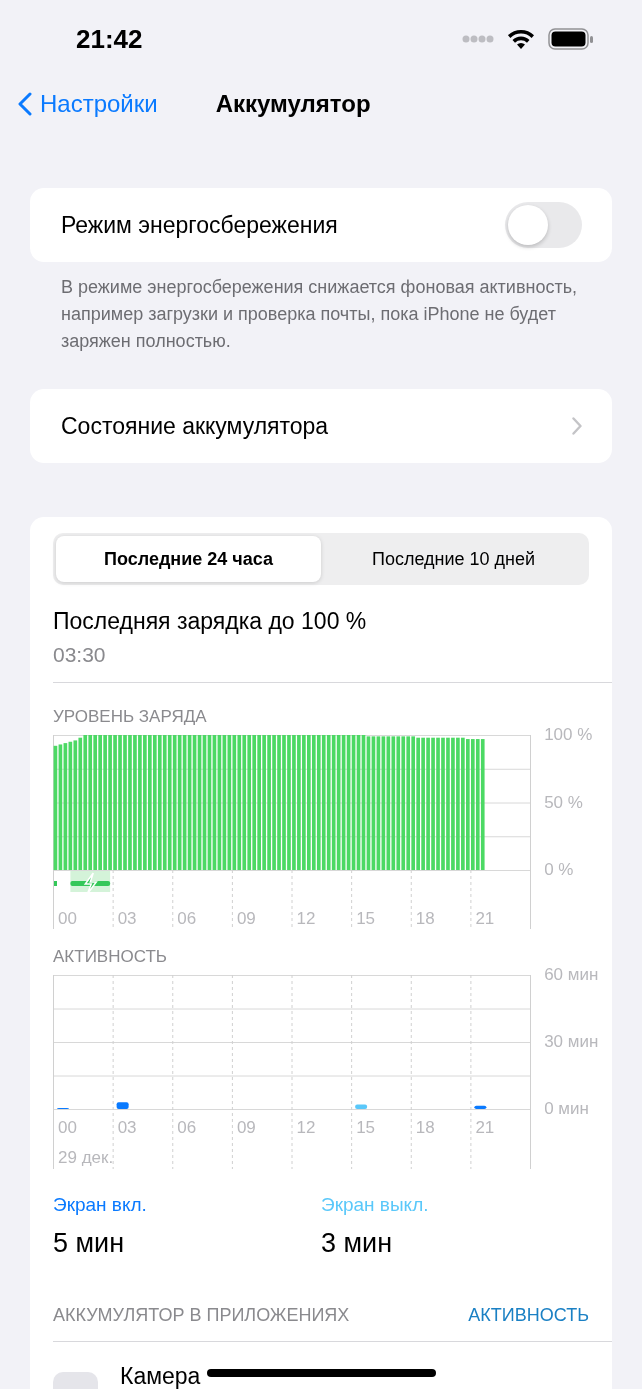 This screenshot has height=1389, width=642. I want to click on chevron-icon, so click(577, 426).